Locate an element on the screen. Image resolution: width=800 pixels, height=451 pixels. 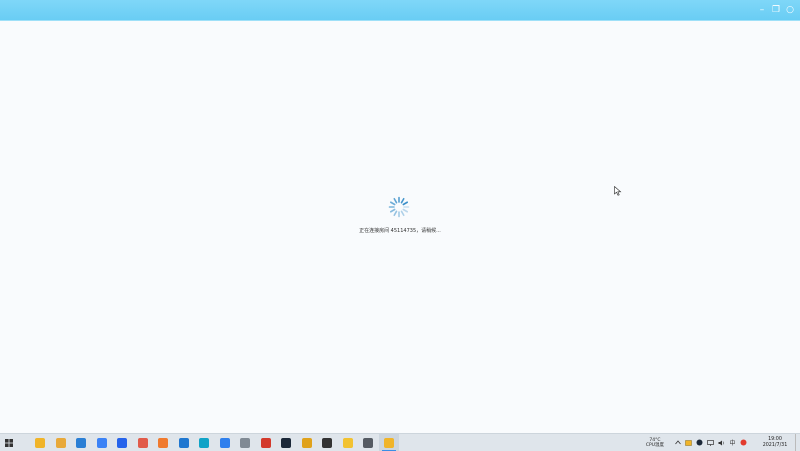
file-manager-icon is located at coordinates (60, 442).